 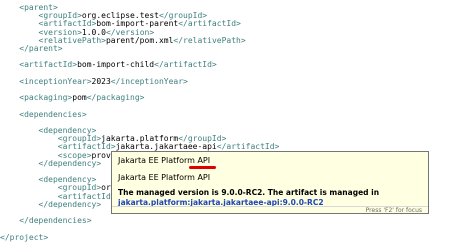 What do you see at coordinates (41, 48) in the screenshot?
I see `xml-open-tag: </parent>` at bounding box center [41, 48].